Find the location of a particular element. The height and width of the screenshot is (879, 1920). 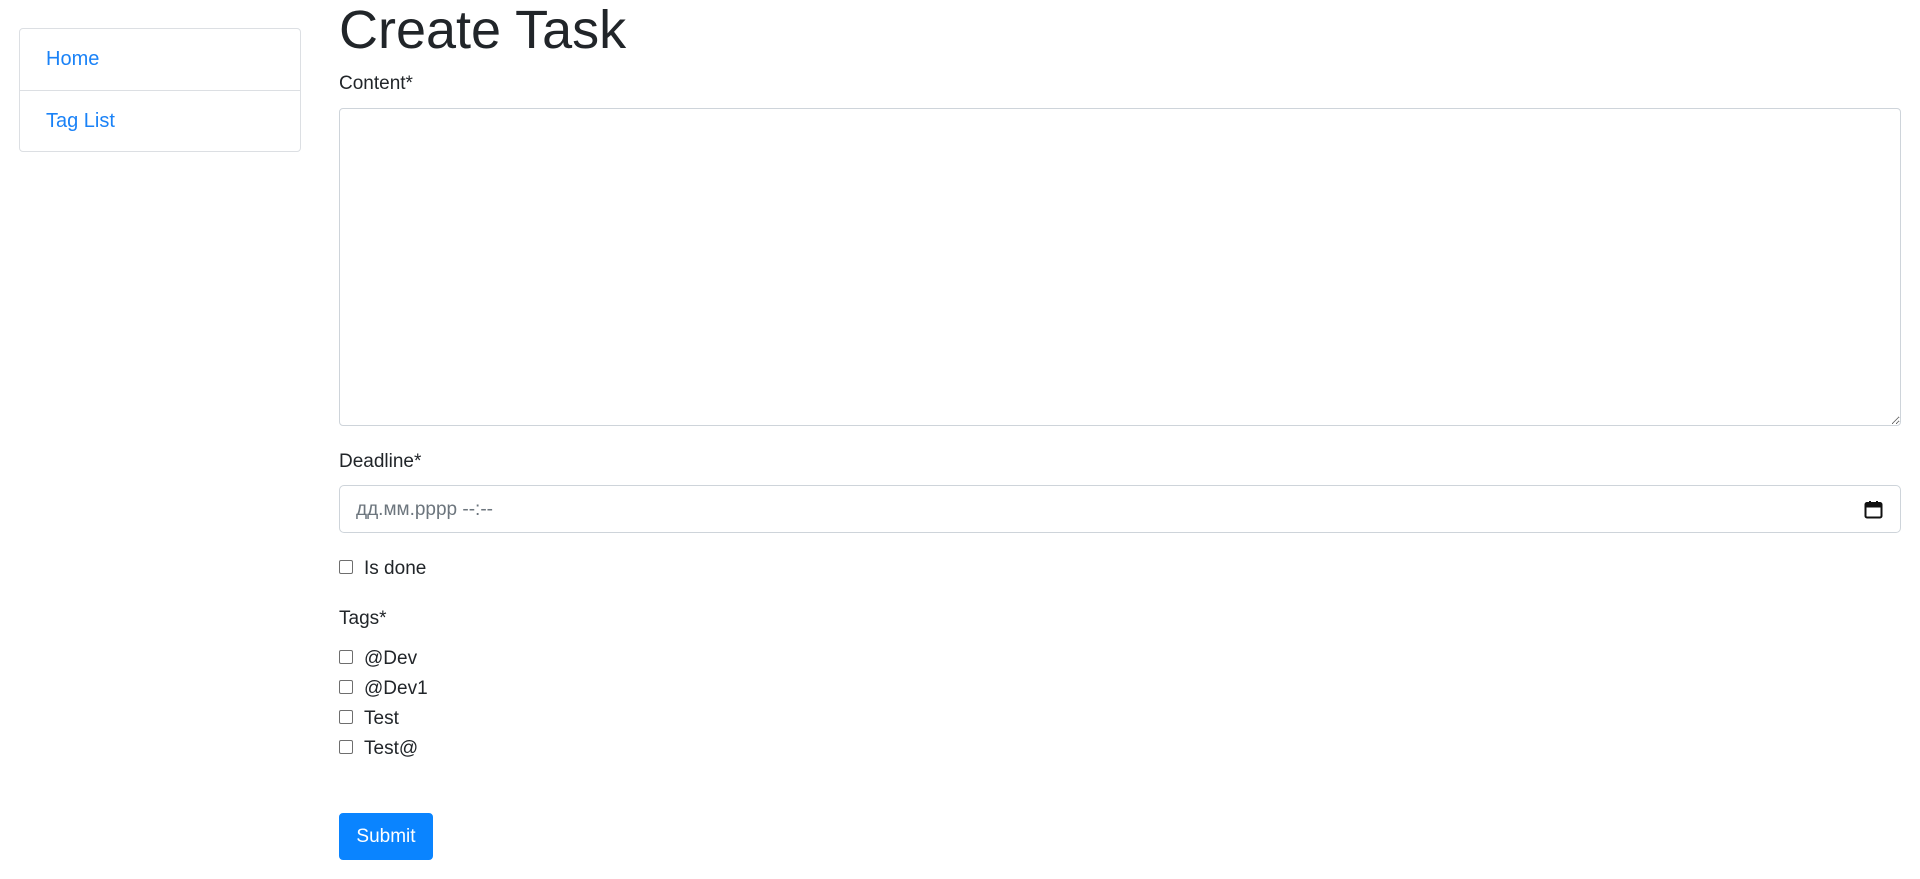

tag-row: Test@ is located at coordinates (378, 749).